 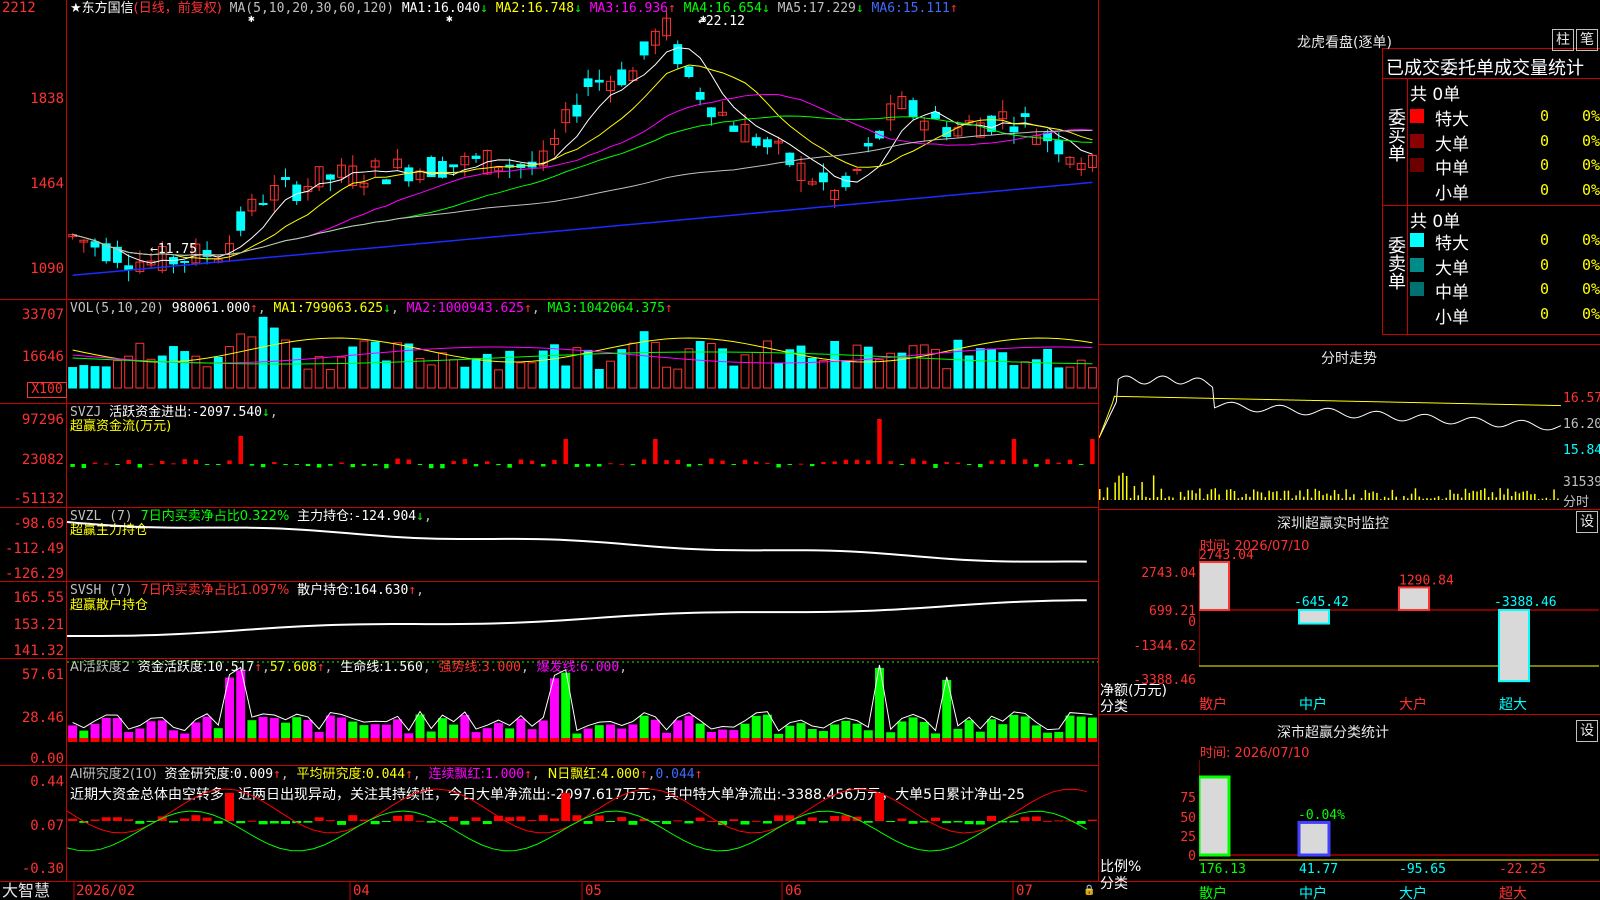 What do you see at coordinates (1452, 317) in the screenshot?
I see `order-type: 小单` at bounding box center [1452, 317].